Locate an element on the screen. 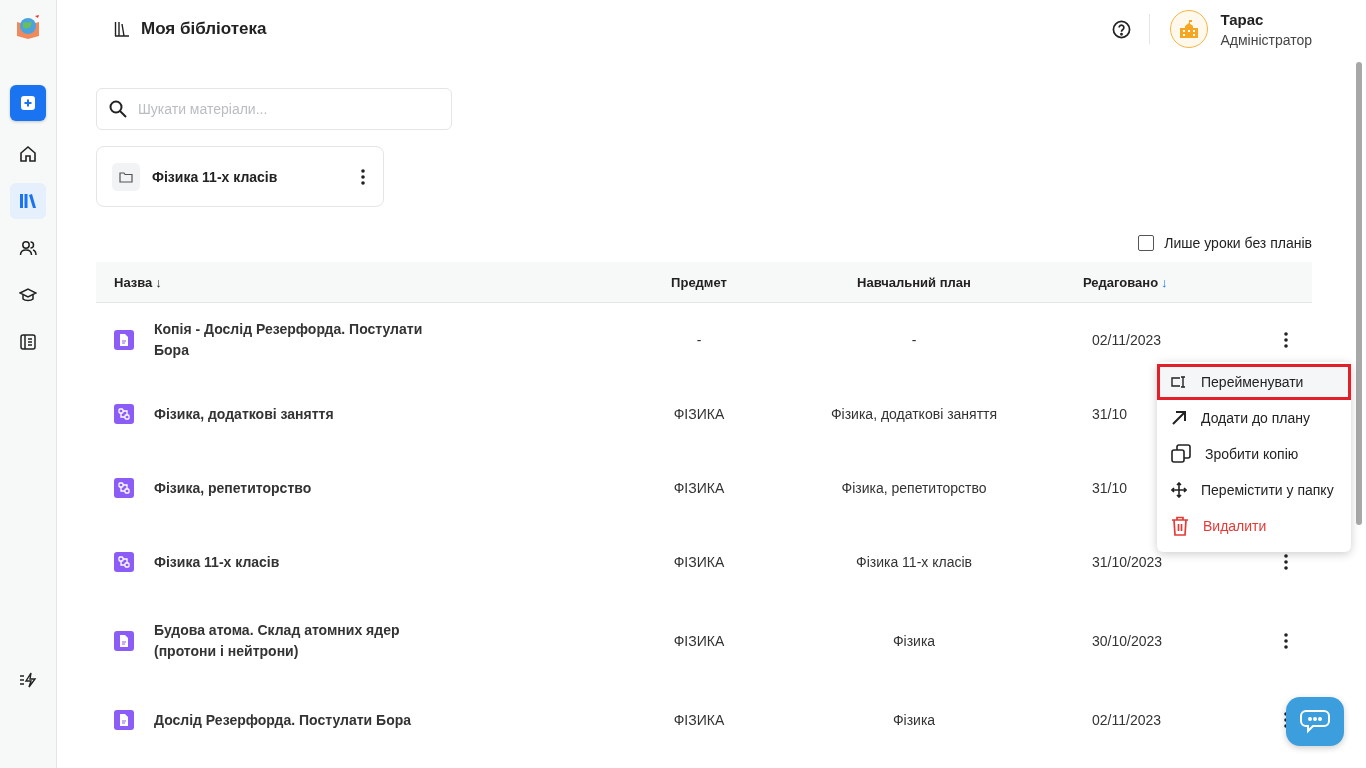  menu-item: Перемістити у папку is located at coordinates (1254, 490).